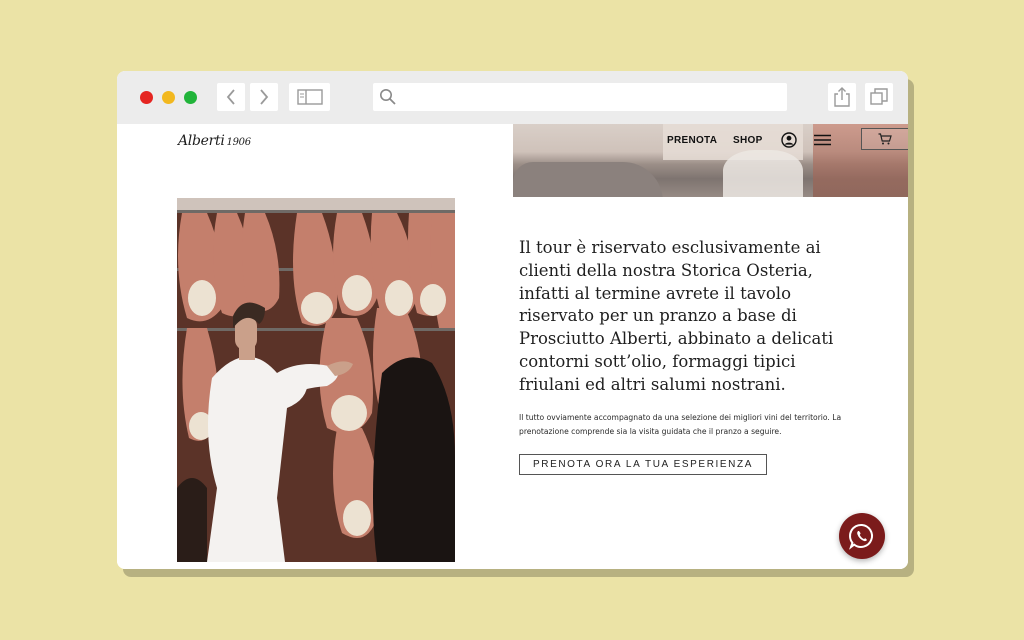 The image size is (1024, 640). I want to click on sidebar-icon, so click(309, 97).